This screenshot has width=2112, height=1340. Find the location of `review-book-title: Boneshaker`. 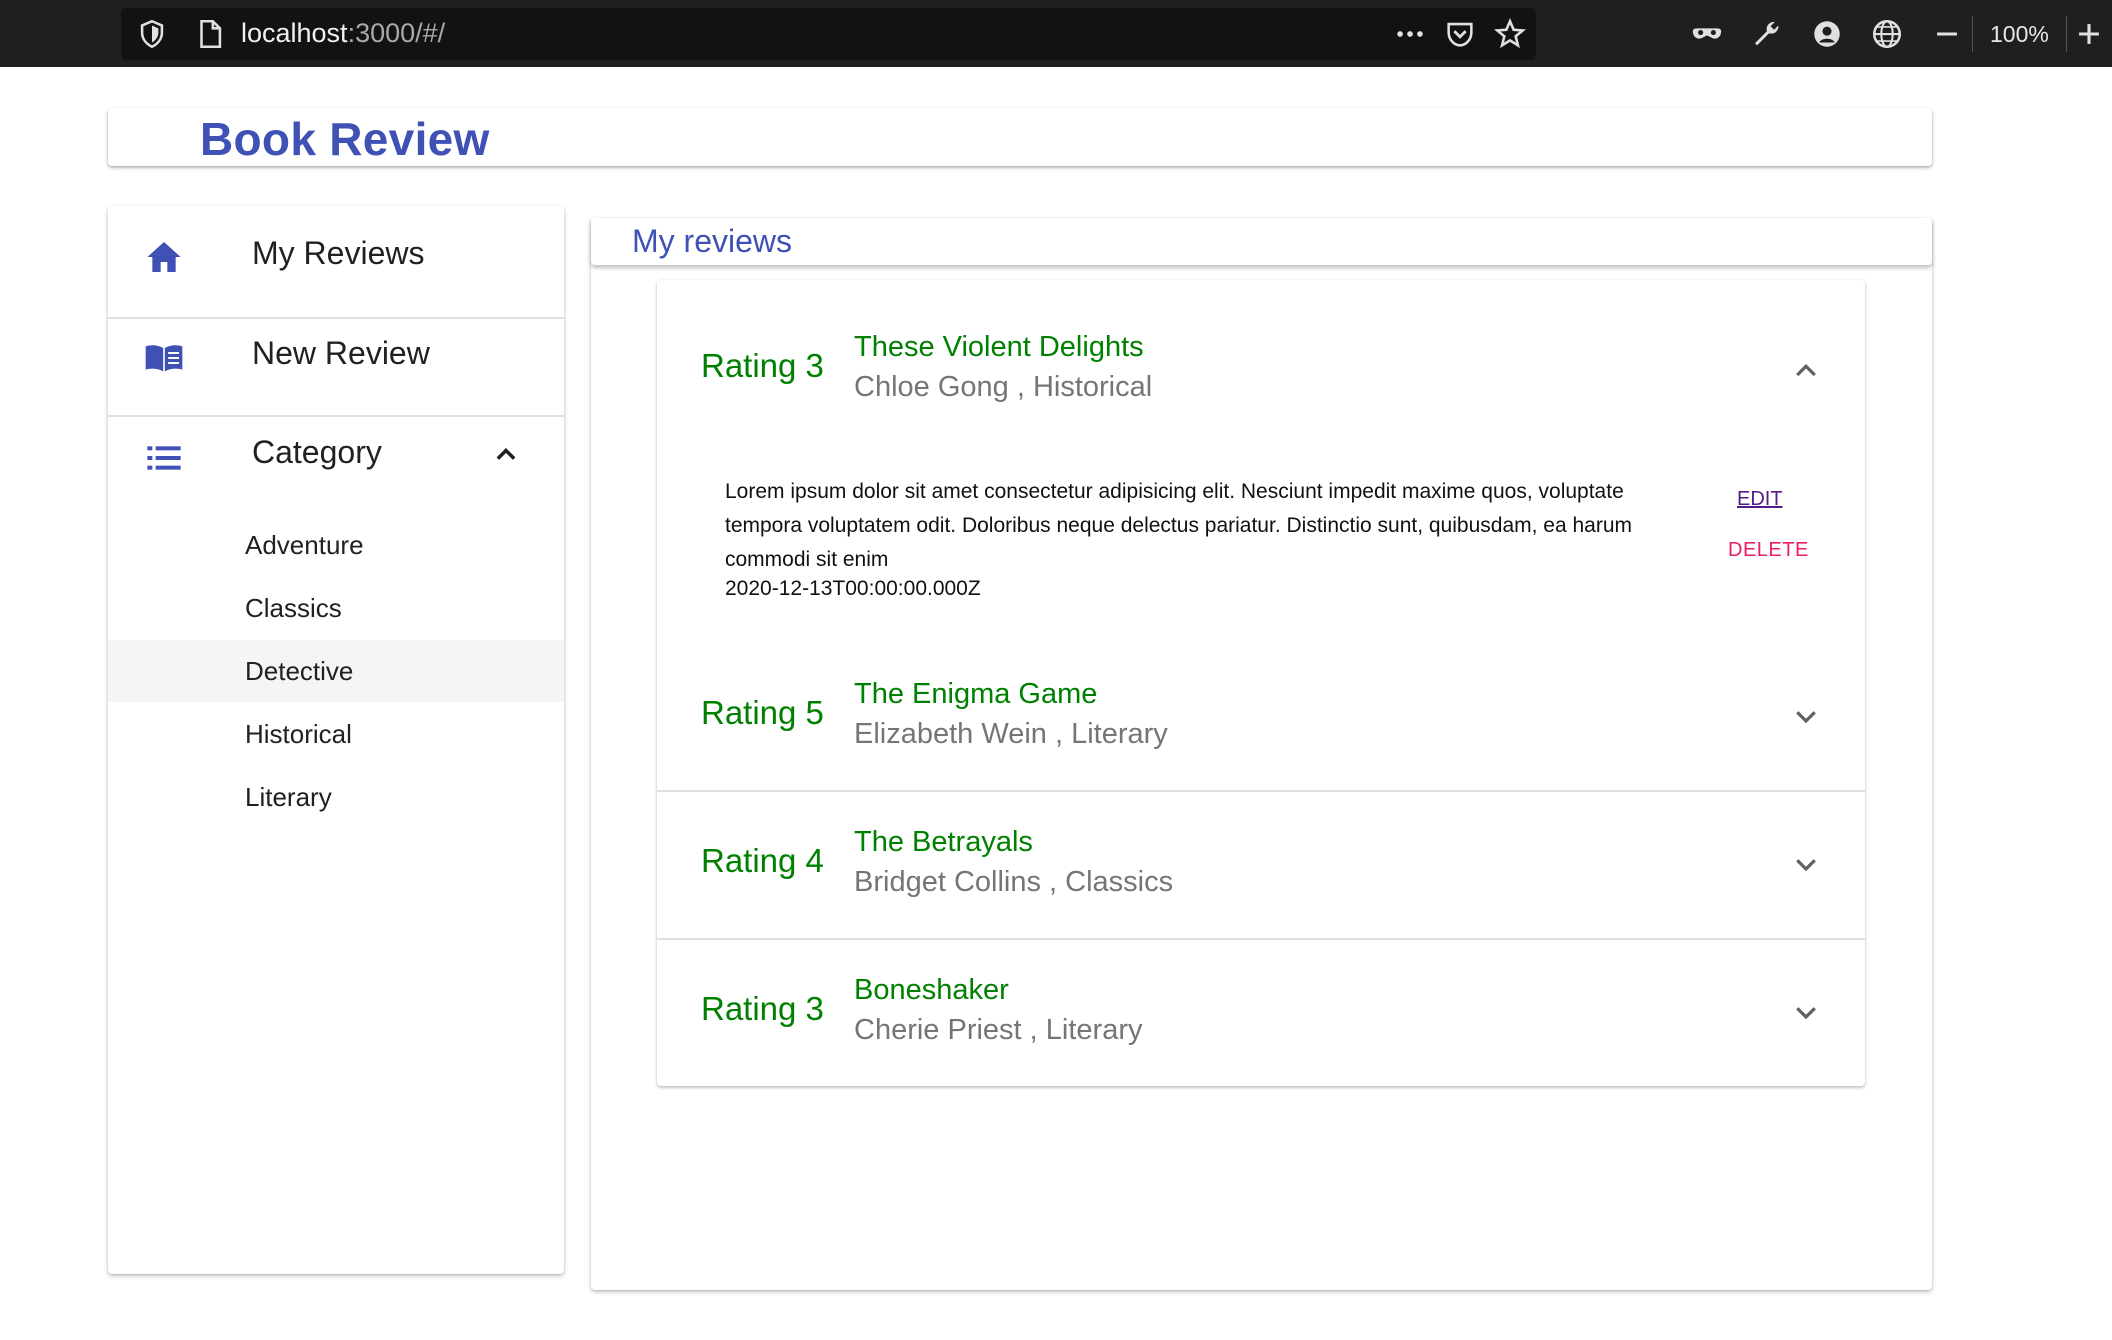

review-book-title: Boneshaker is located at coordinates (931, 990).